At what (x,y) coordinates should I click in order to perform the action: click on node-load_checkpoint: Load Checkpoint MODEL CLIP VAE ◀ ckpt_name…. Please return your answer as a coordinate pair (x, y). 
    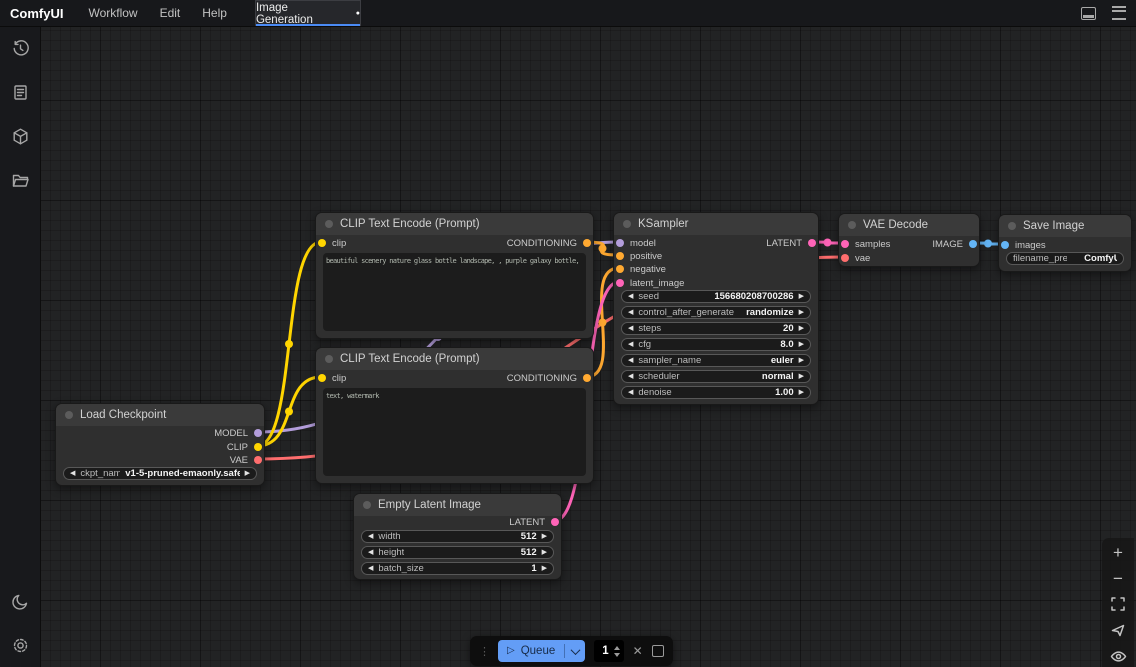
    Looking at the image, I should click on (160, 444).